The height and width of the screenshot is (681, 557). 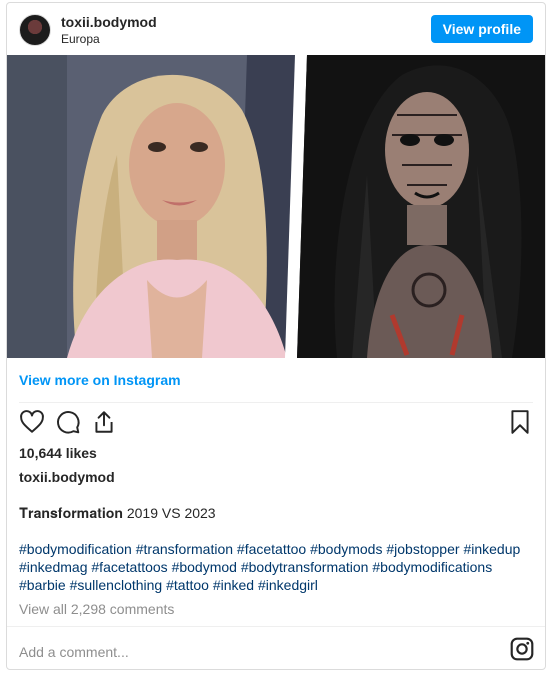 What do you see at coordinates (271, 549) in the screenshot?
I see `hashtag-link: #facetattoo` at bounding box center [271, 549].